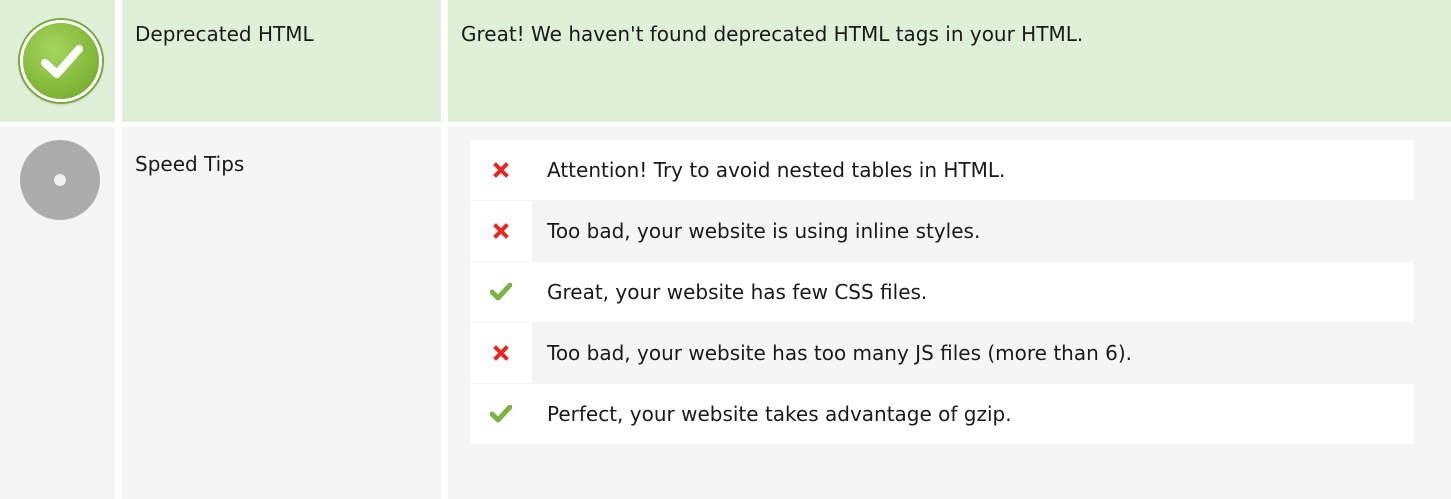 This screenshot has height=499, width=1451. I want to click on neutral-circle-icon, so click(60, 180).